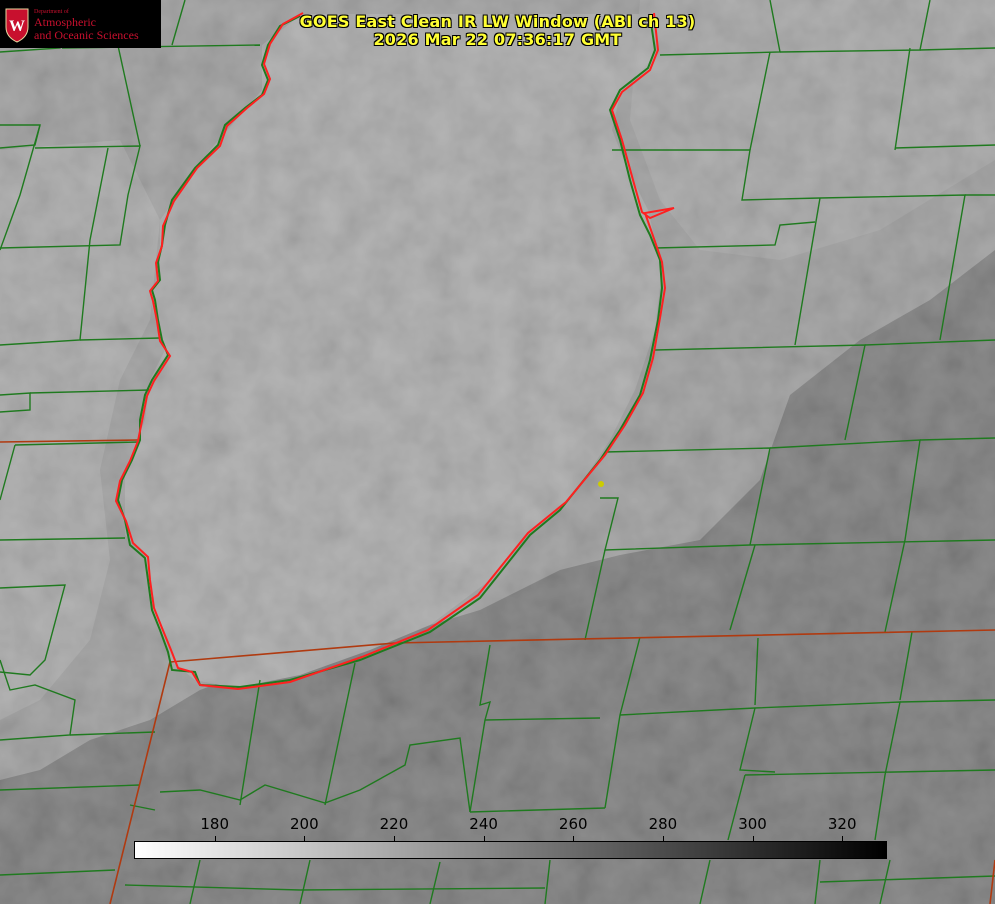 Image resolution: width=995 pixels, height=904 pixels. I want to click on temperature-colorbar, so click(510, 850).